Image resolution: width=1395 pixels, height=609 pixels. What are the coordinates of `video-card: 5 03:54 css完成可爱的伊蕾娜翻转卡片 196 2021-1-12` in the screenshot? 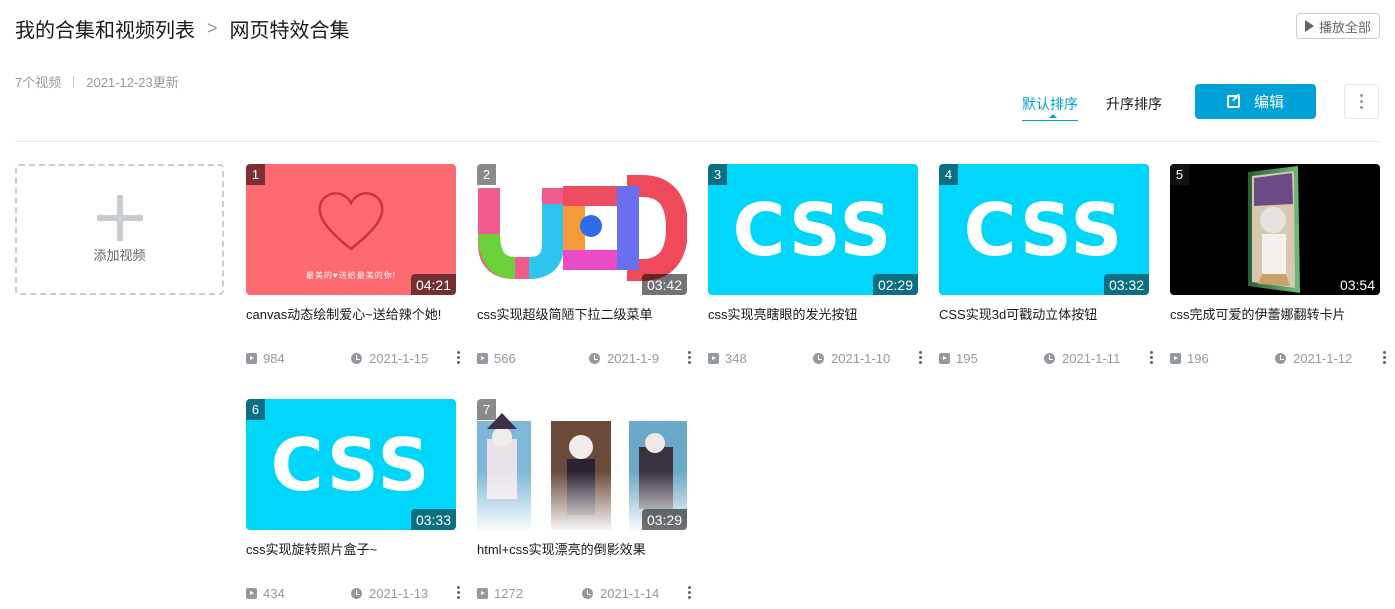 It's located at (1278, 266).